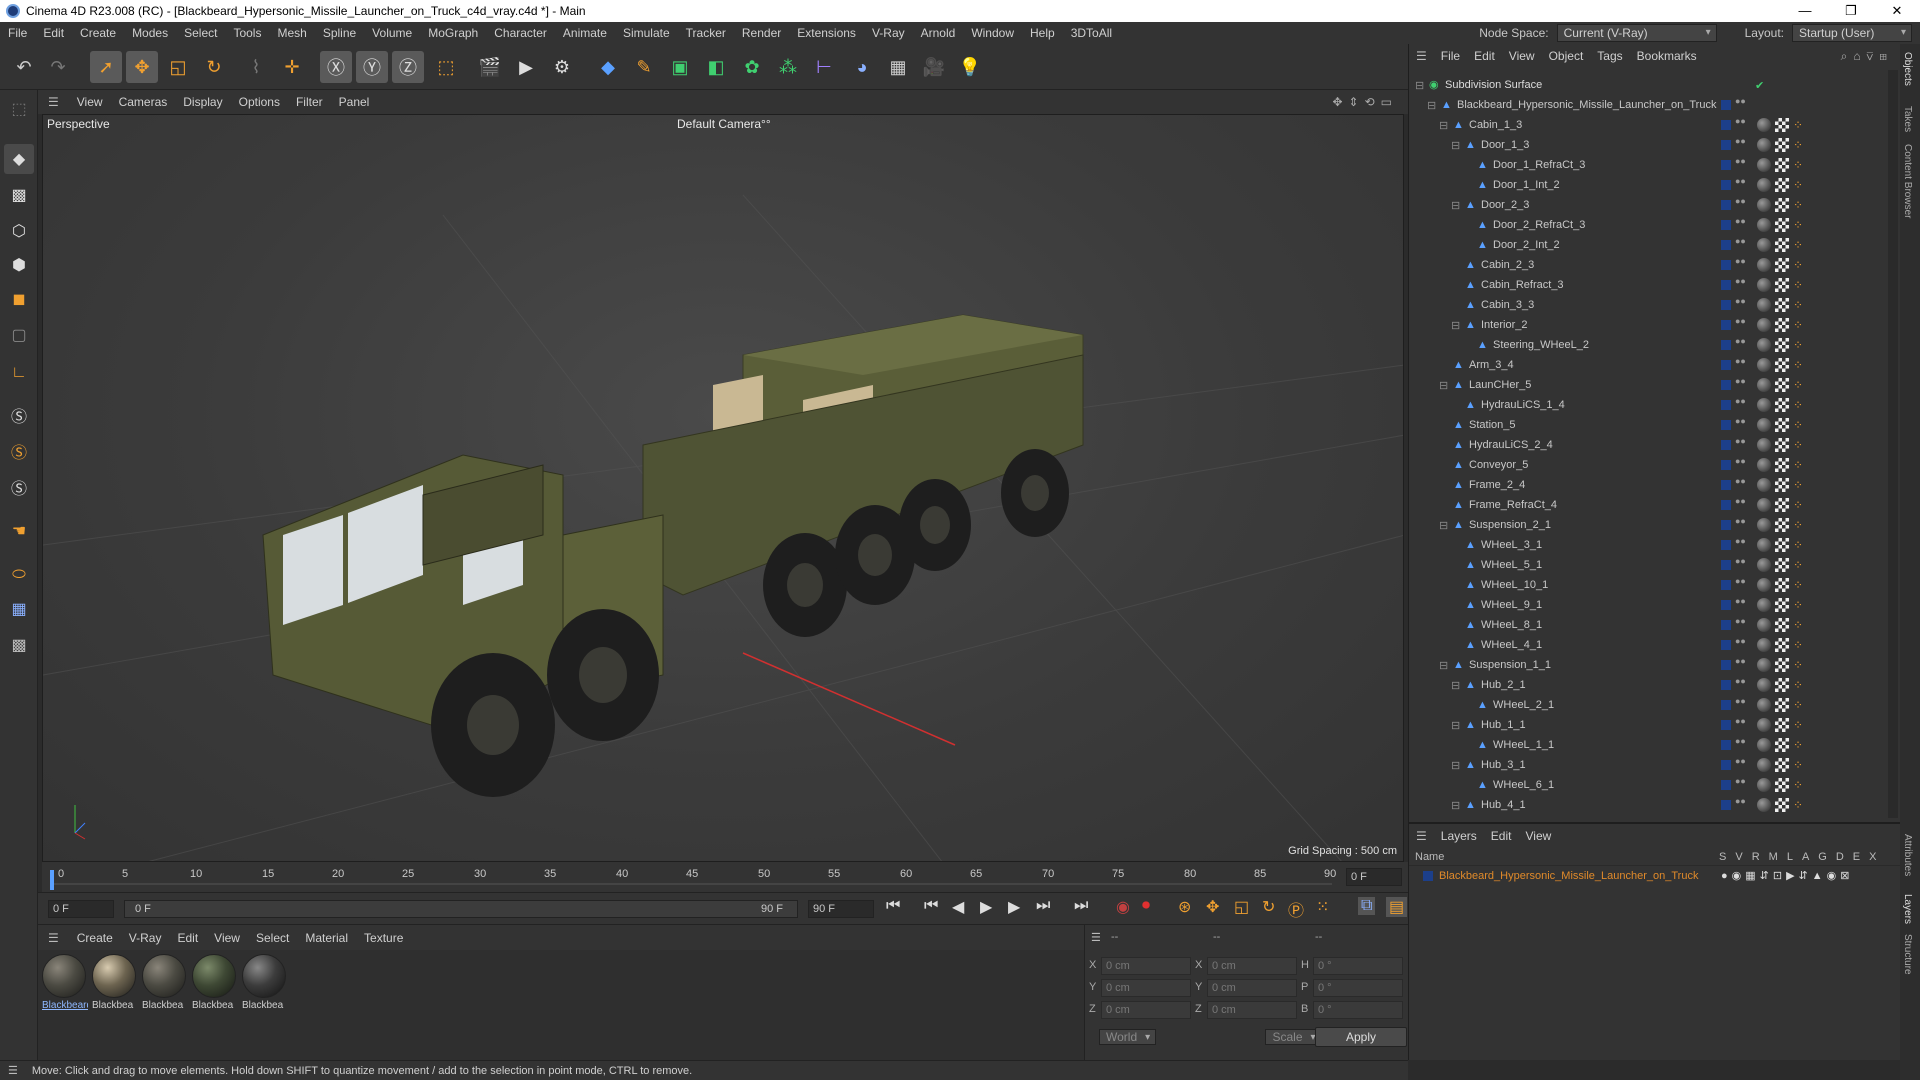 The width and height of the screenshot is (1920, 1080). I want to click on autokey-icon: ⏺, so click(1146, 906).